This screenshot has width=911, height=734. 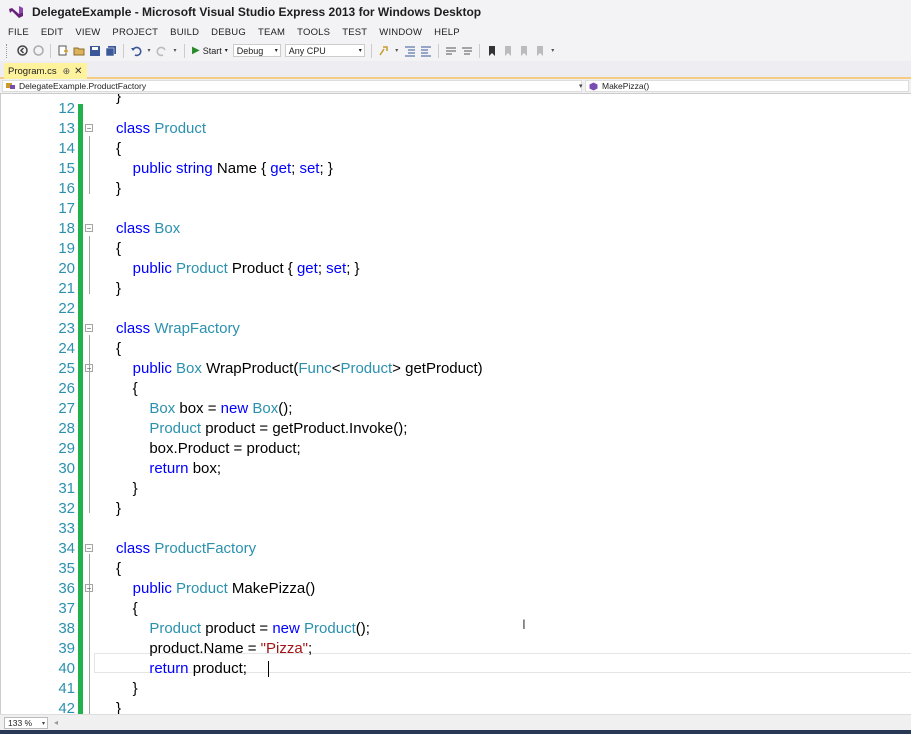 What do you see at coordinates (63, 51) in the screenshot?
I see `new-project-icon` at bounding box center [63, 51].